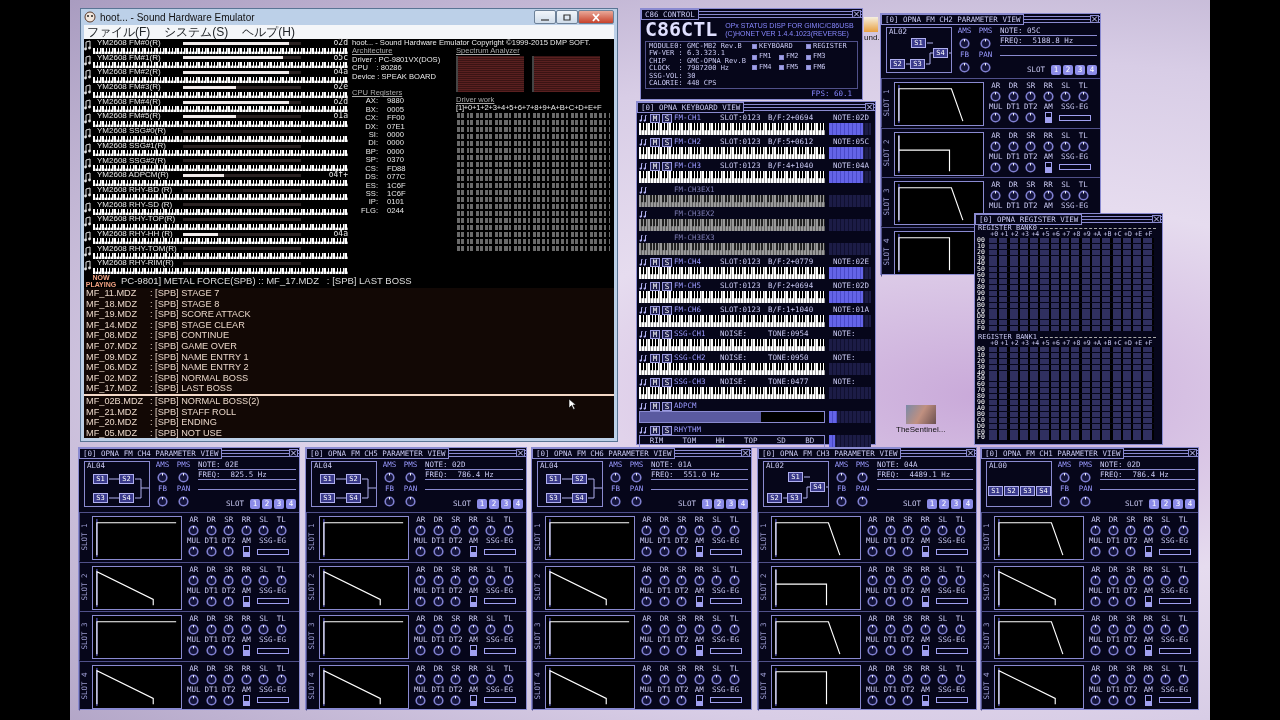 This screenshot has height=720, width=1280. I want to click on playlist-row: MF_02.MDZ : [SPB] NORMAL BOSS, so click(349, 378).